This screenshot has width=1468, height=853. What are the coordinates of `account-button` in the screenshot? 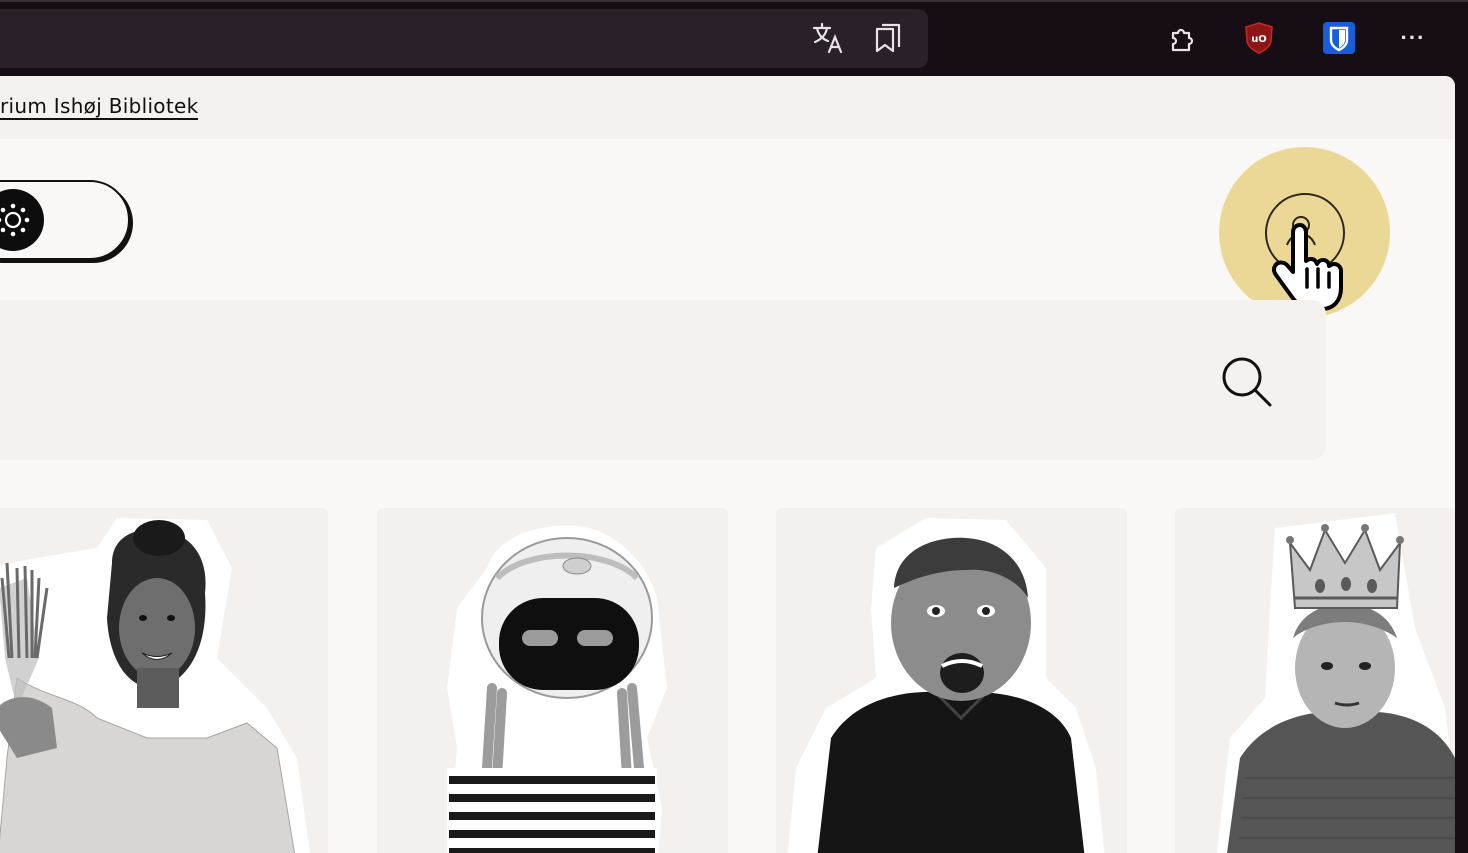 It's located at (1304, 232).